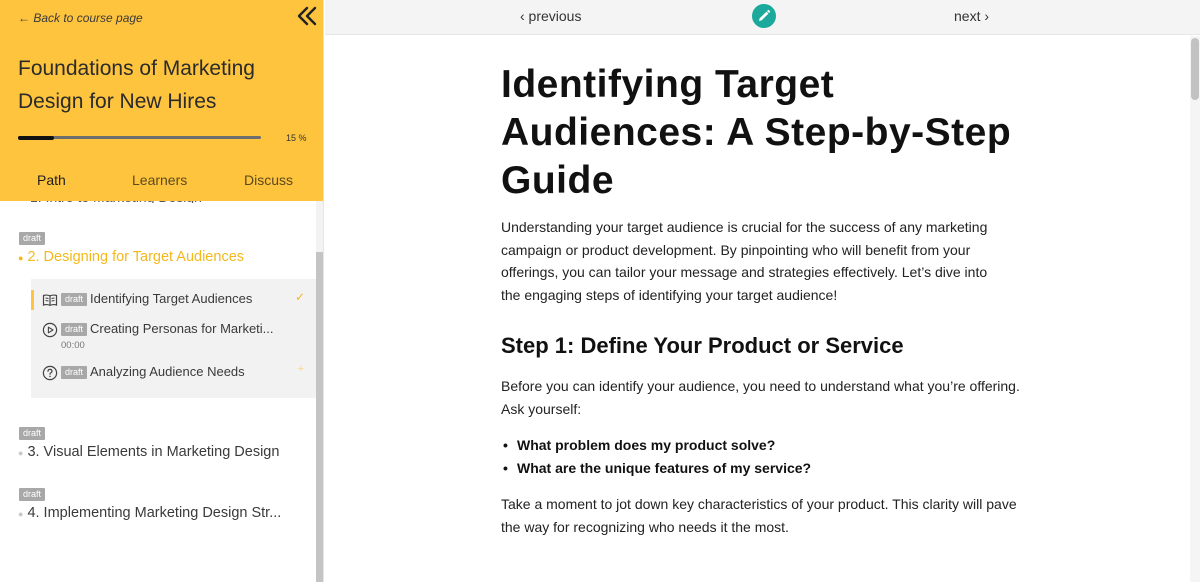 Image resolution: width=1200 pixels, height=582 pixels. Describe the element at coordinates (136, 257) in the screenshot. I see `section-title-label: 2. Designing for Target Audiences` at that location.